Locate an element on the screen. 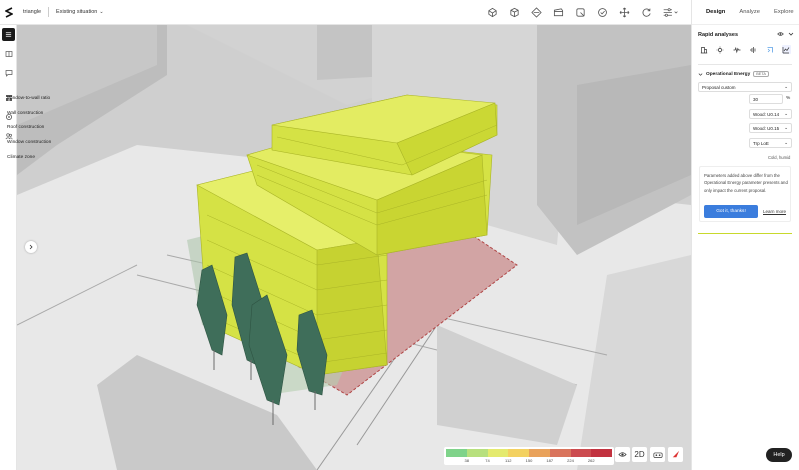 Image resolution: width=799 pixels, height=470 pixels. cube-outline-icon is located at coordinates (492, 12).